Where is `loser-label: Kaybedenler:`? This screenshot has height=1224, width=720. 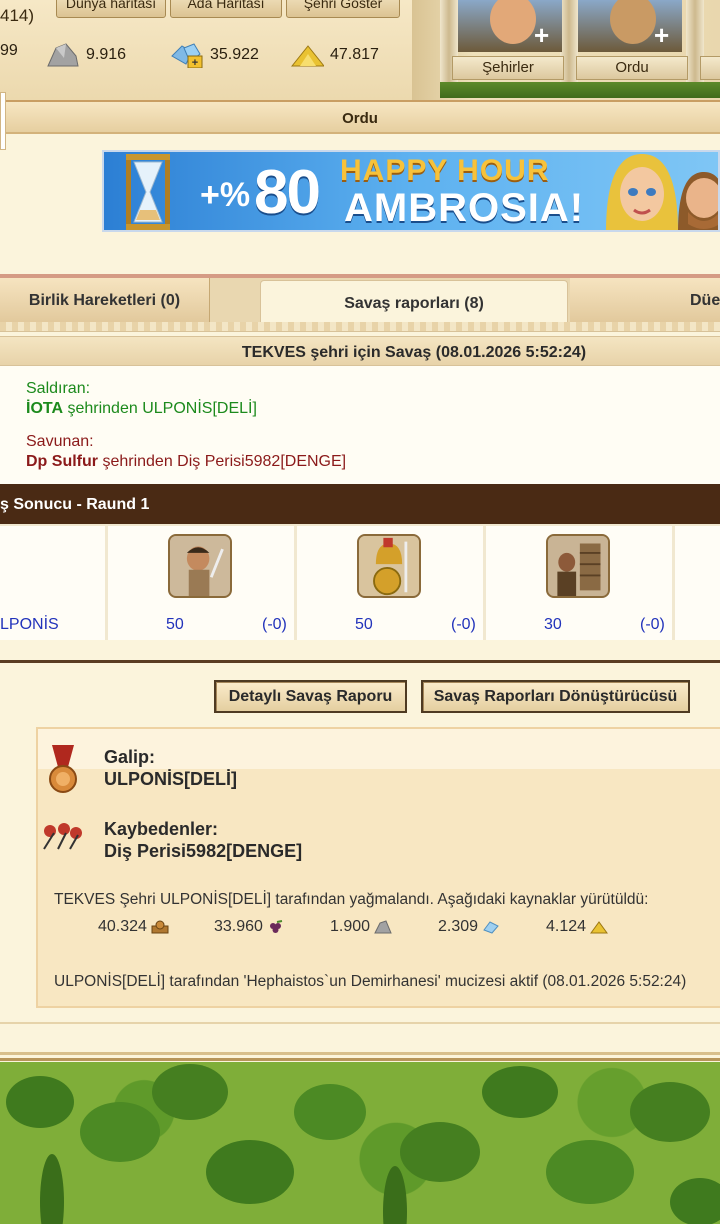 loser-label: Kaybedenler: is located at coordinates (161, 829).